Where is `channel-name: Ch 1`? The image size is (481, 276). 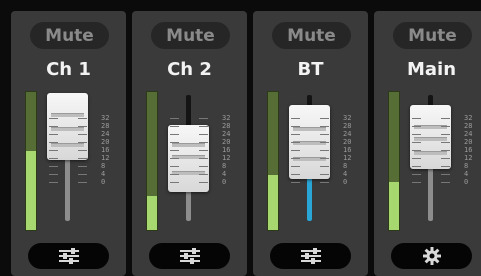
channel-name: Ch 1 is located at coordinates (68, 69).